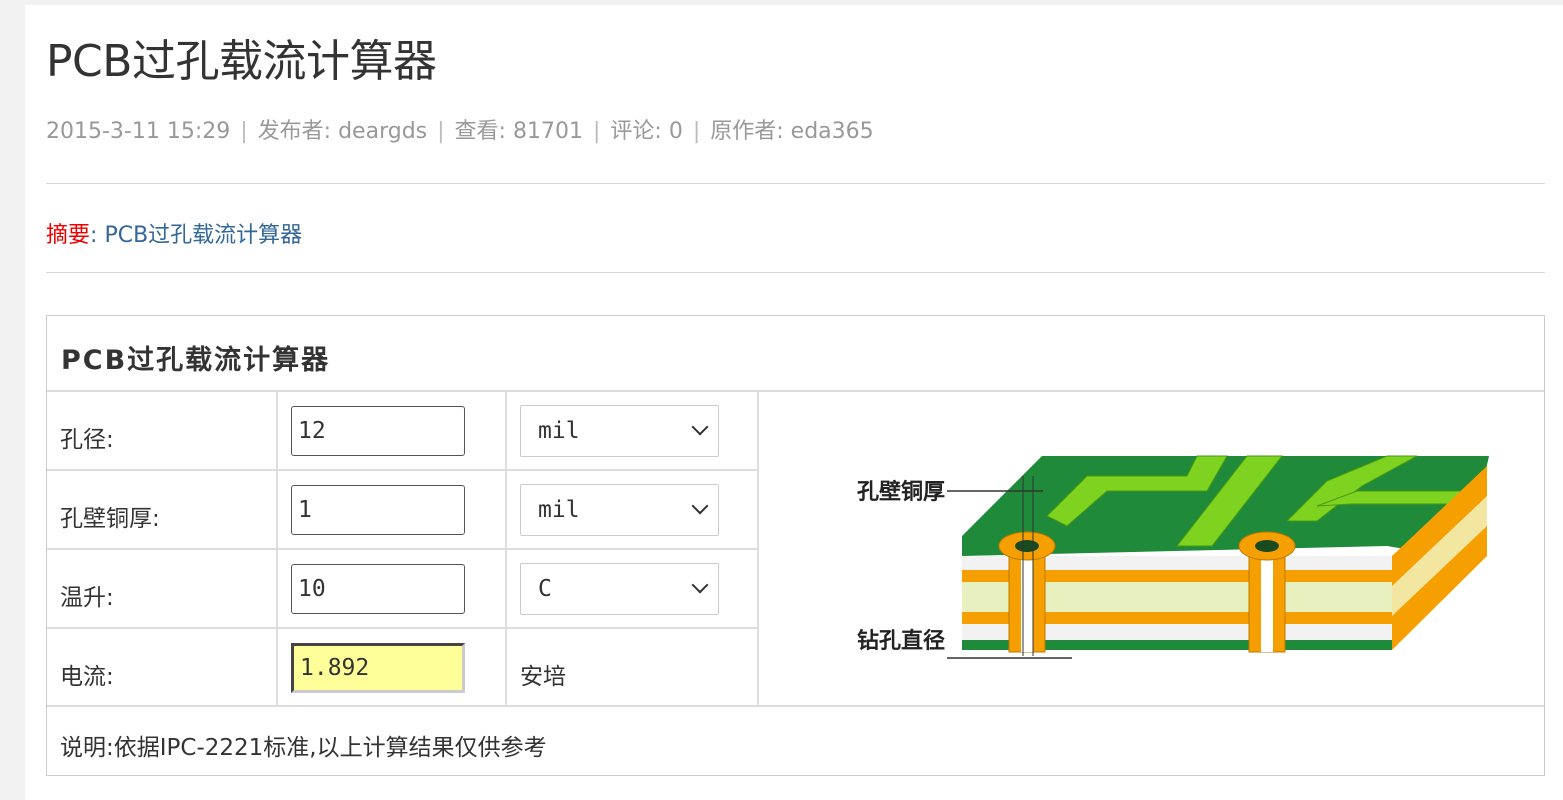  I want to click on summary-text: PCB过孔载流计算器, so click(203, 235).